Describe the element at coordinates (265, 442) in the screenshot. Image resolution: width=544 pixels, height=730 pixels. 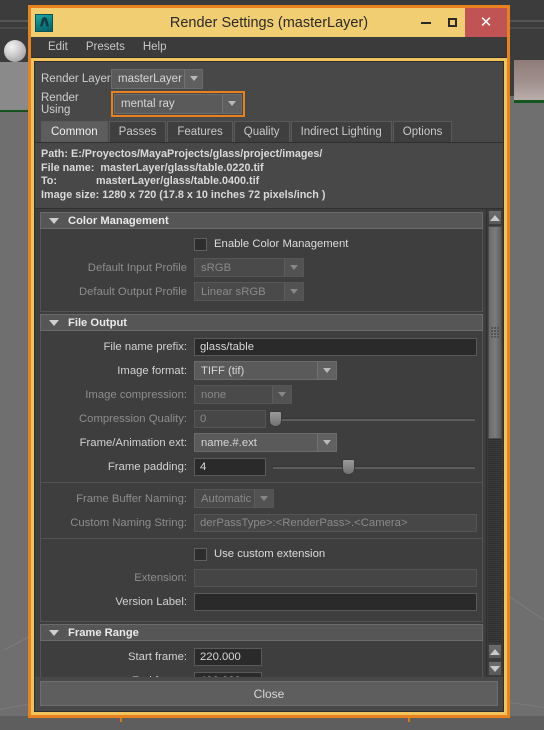
I see `frame-animation-ext-dropdown: name.#.ext` at that location.